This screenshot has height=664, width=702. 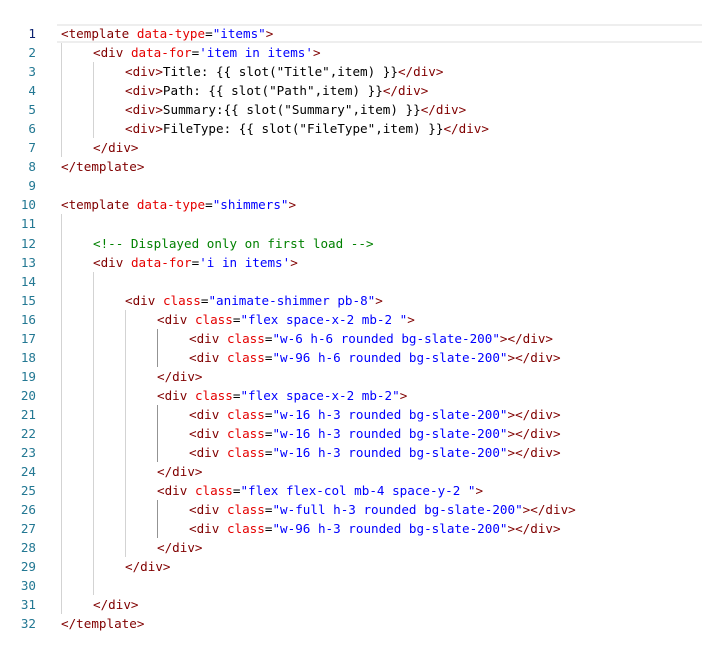 What do you see at coordinates (351, 34) in the screenshot?
I see `code-line: 1 <template data-type="items">` at bounding box center [351, 34].